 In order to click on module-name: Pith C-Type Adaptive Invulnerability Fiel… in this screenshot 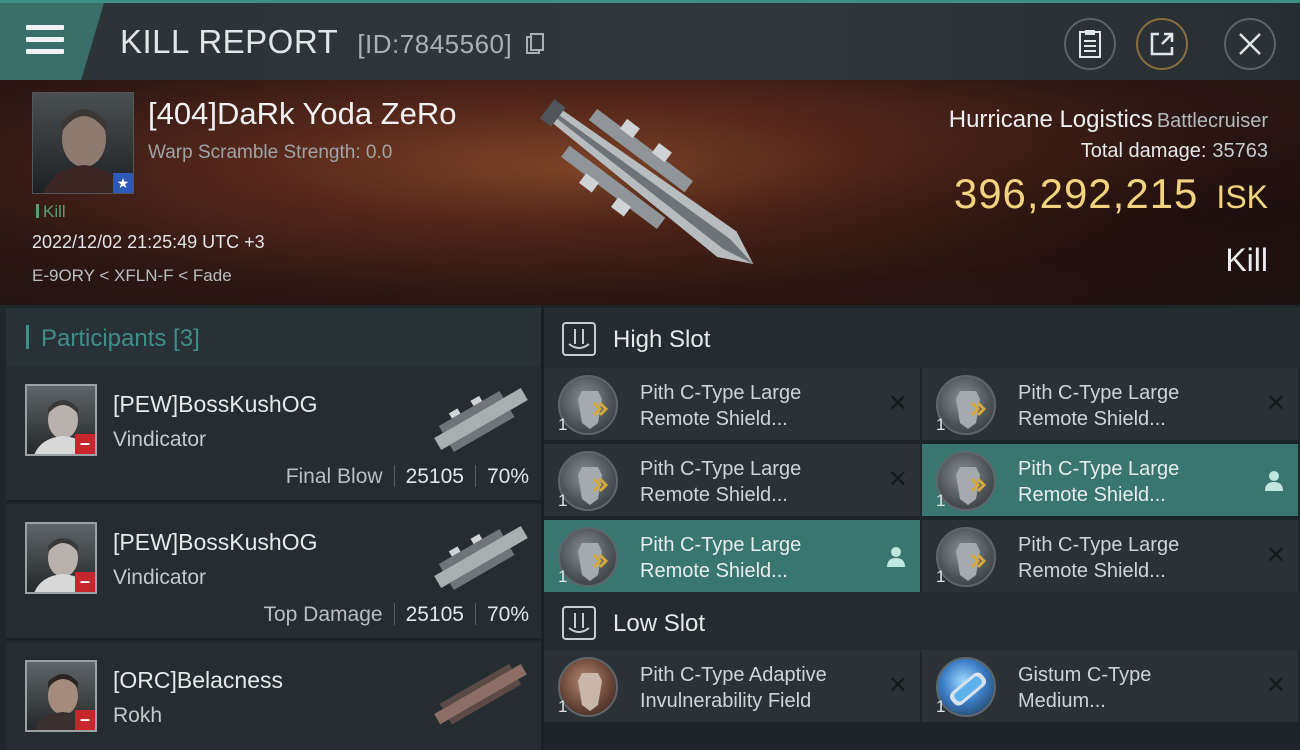, I will do `click(760, 688)`.